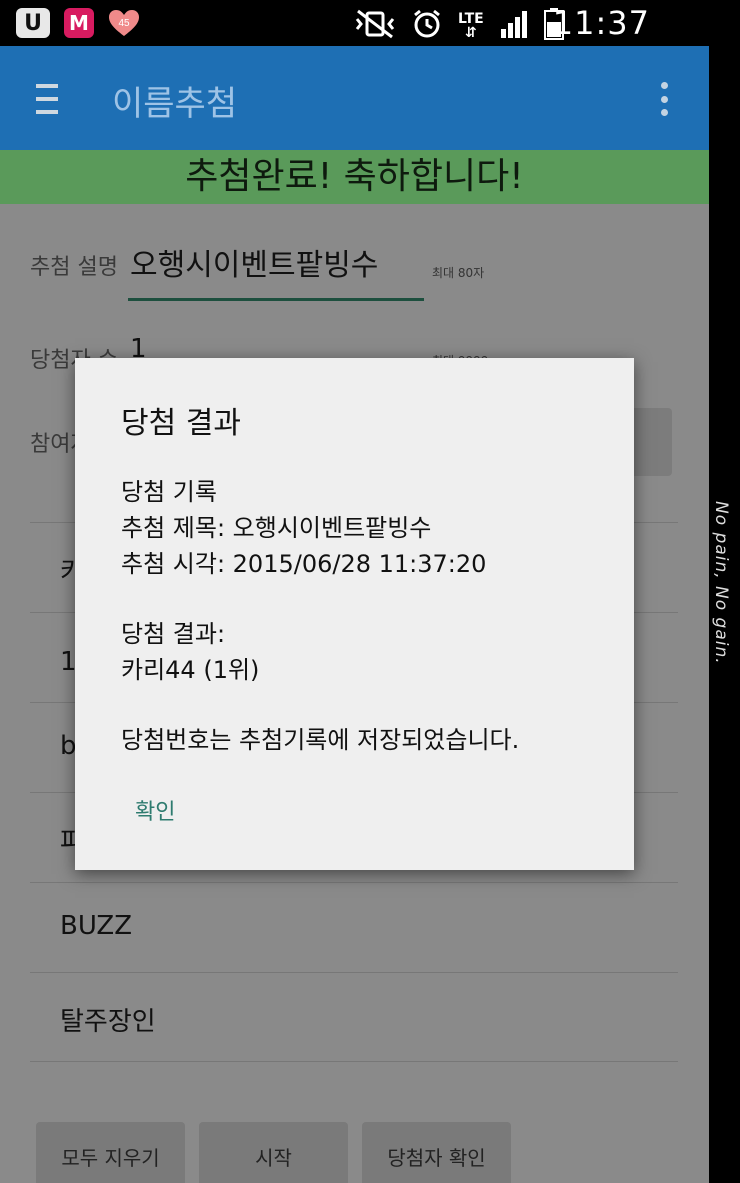  I want to click on heart-badge-icon: 45, so click(124, 23).